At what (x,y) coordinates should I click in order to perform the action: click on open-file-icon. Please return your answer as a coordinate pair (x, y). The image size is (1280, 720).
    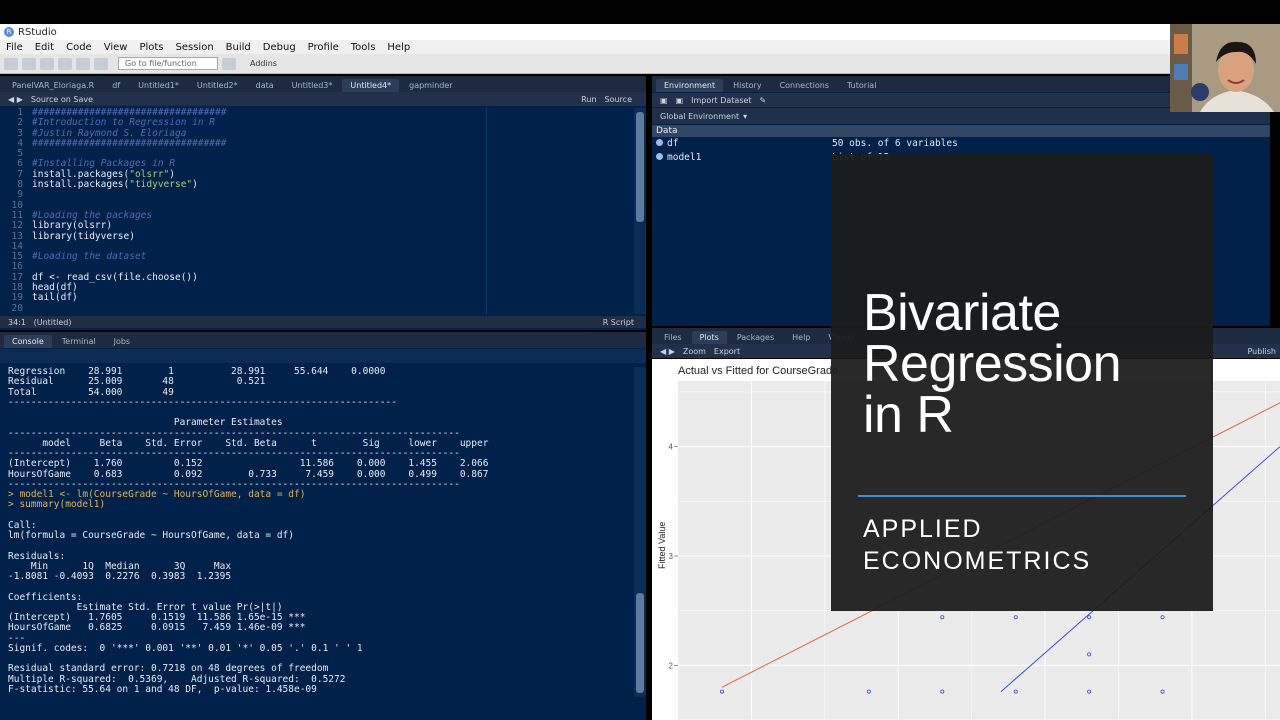
    Looking at the image, I should click on (47, 63).